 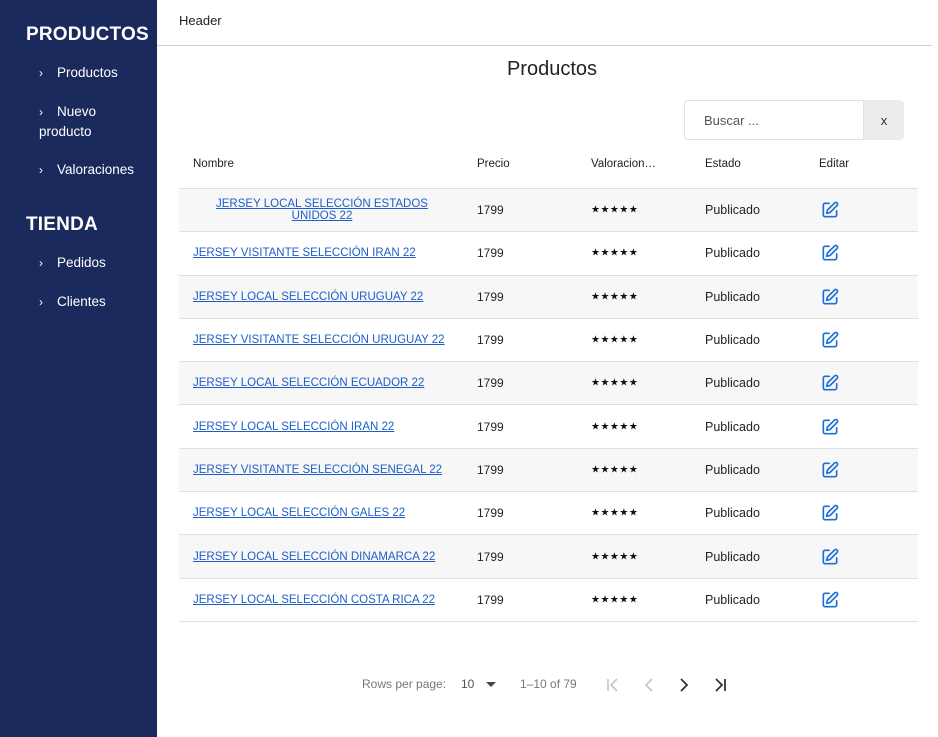 What do you see at coordinates (314, 557) in the screenshot?
I see `product-name-link: JERSEY LOCAL SELECCIÓN DINAMARCA 22` at bounding box center [314, 557].